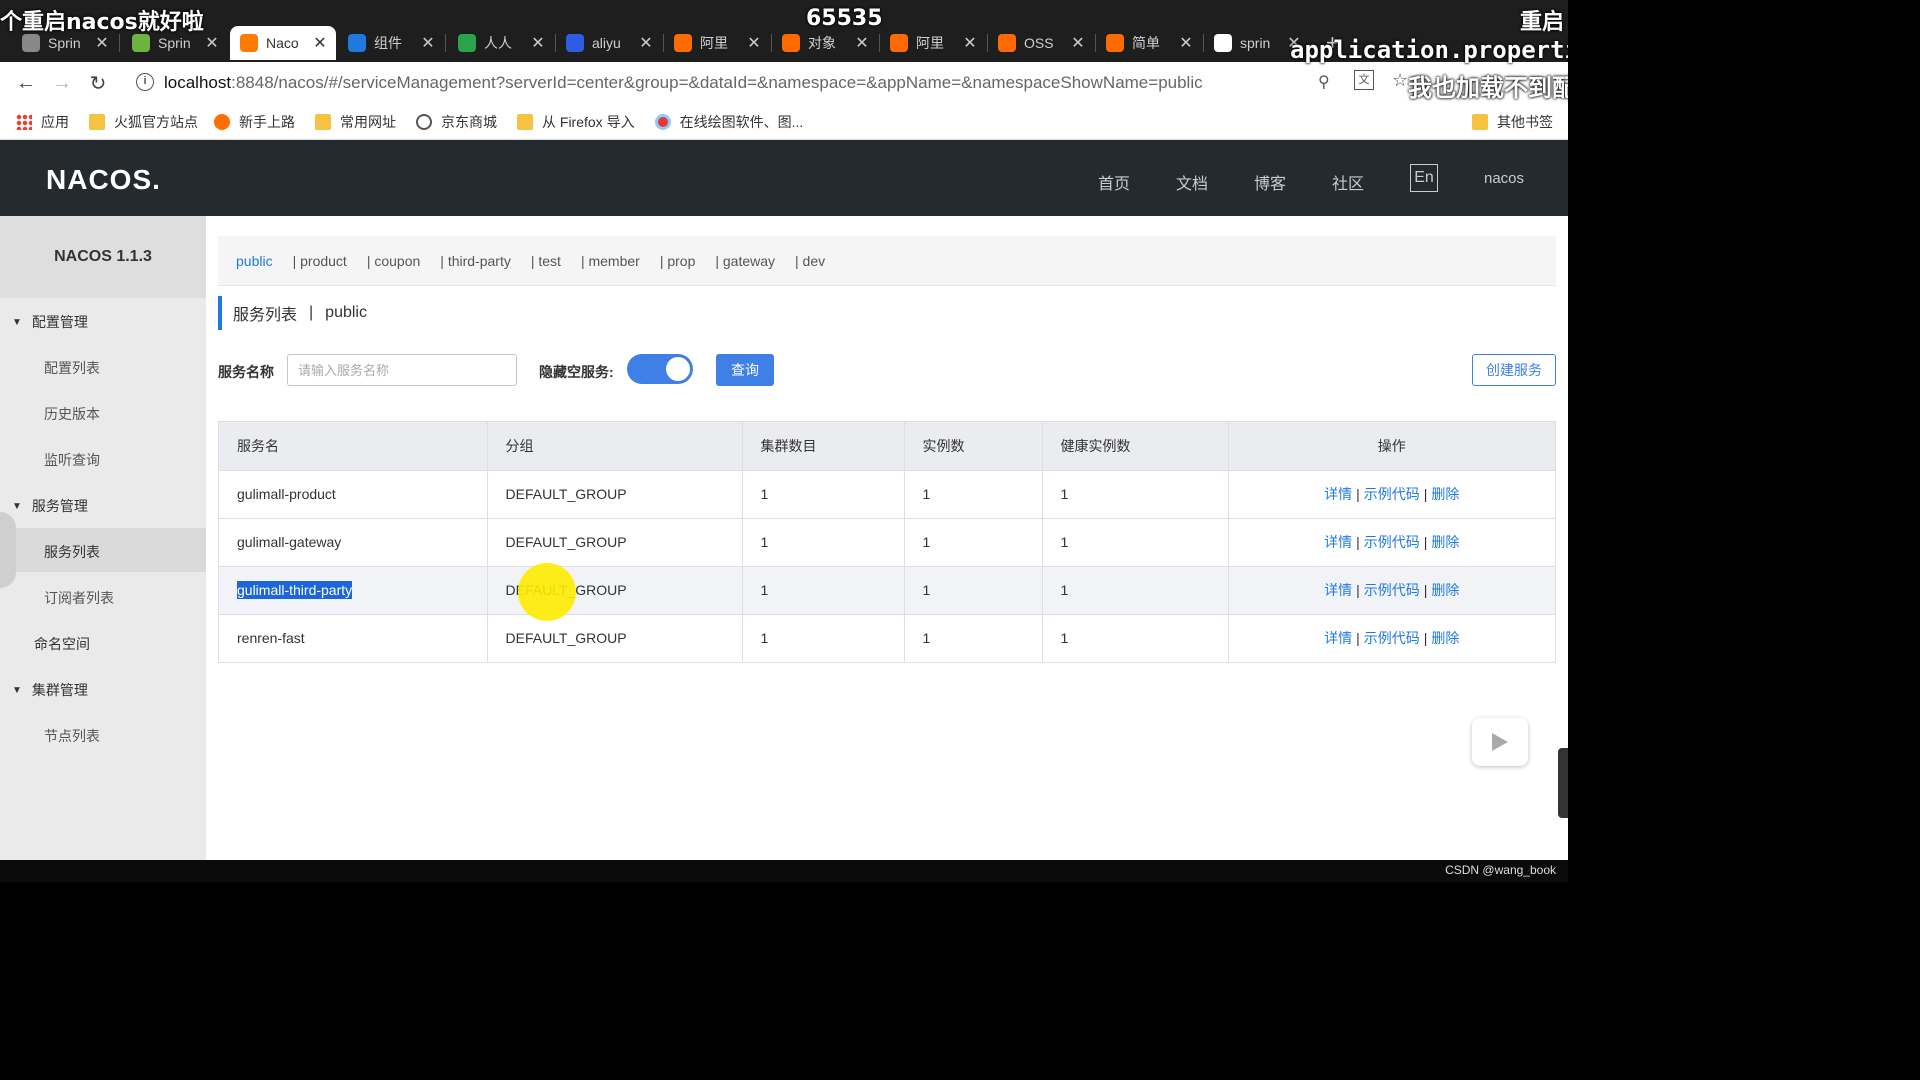 This screenshot has height=1080, width=1920. Describe the element at coordinates (1504, 178) in the screenshot. I see `user-name: nacos` at that location.